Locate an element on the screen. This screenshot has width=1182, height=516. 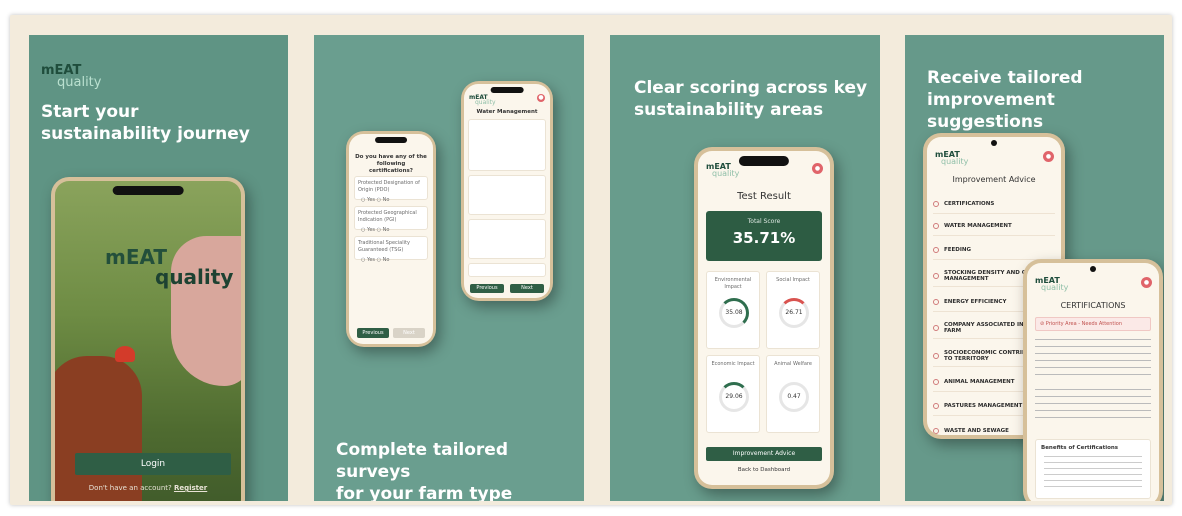
result-title: Test Result is located at coordinates (764, 196).